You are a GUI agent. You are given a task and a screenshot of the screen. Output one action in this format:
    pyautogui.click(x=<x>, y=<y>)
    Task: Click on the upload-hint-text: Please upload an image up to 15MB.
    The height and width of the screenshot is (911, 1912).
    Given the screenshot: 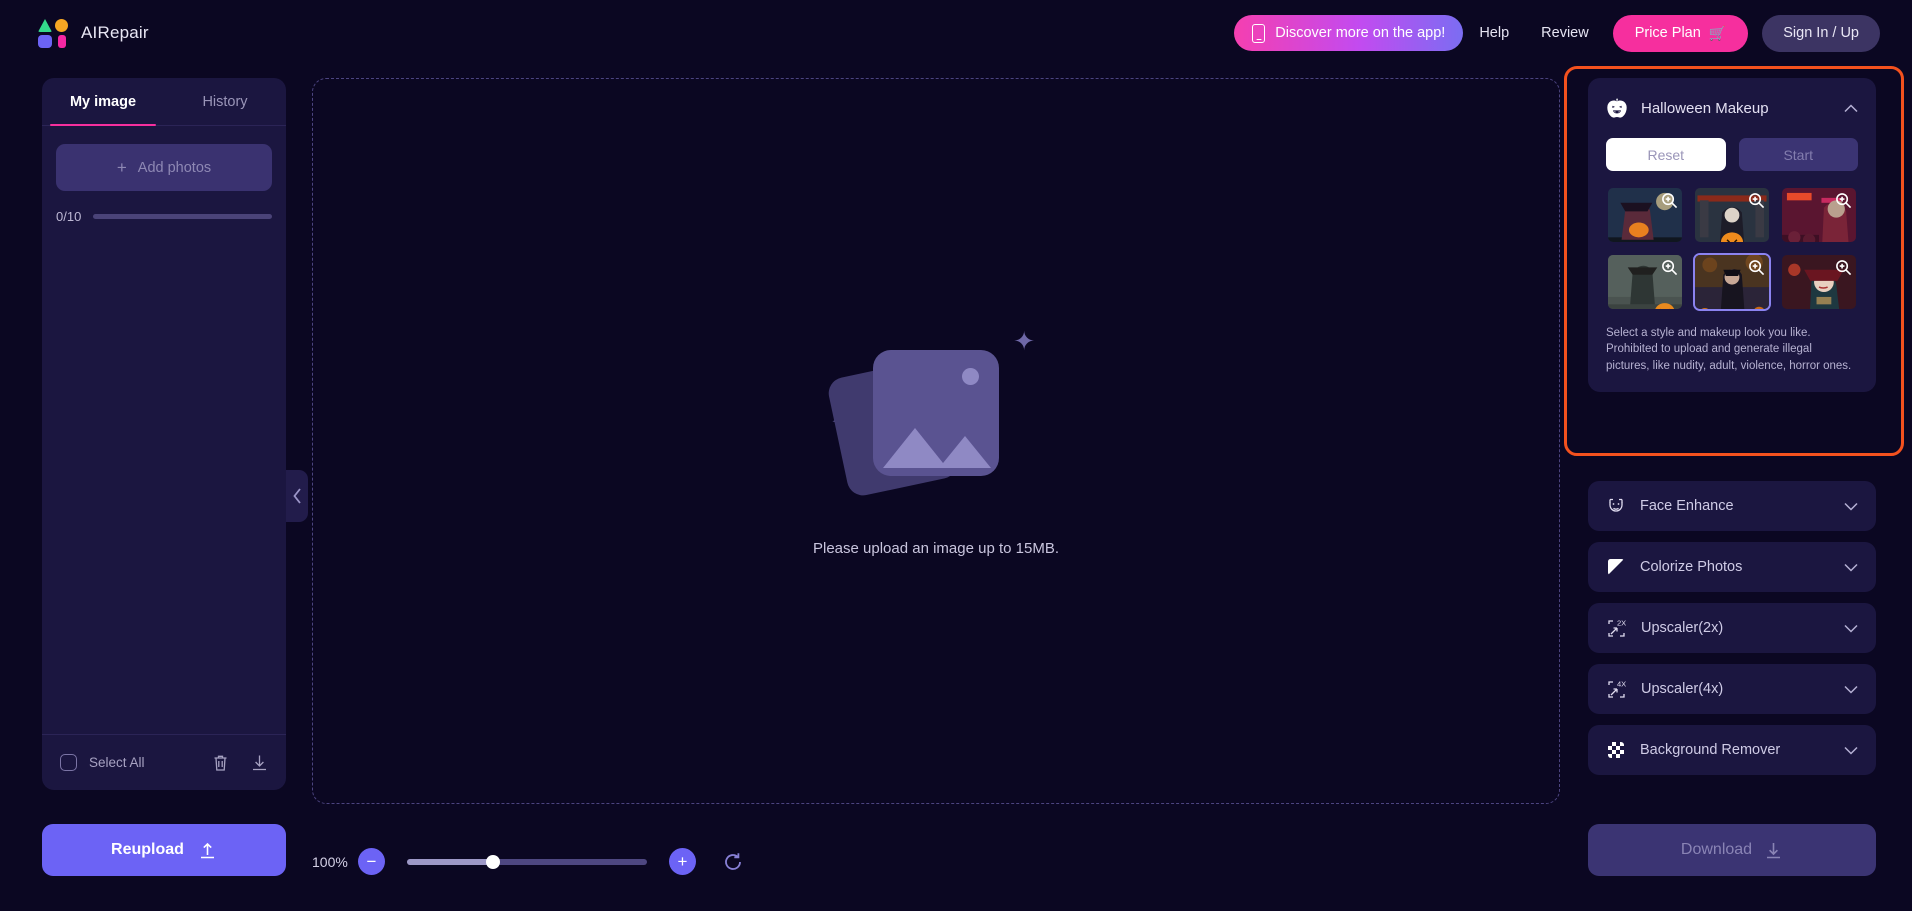 What is the action you would take?
    pyautogui.click(x=936, y=548)
    